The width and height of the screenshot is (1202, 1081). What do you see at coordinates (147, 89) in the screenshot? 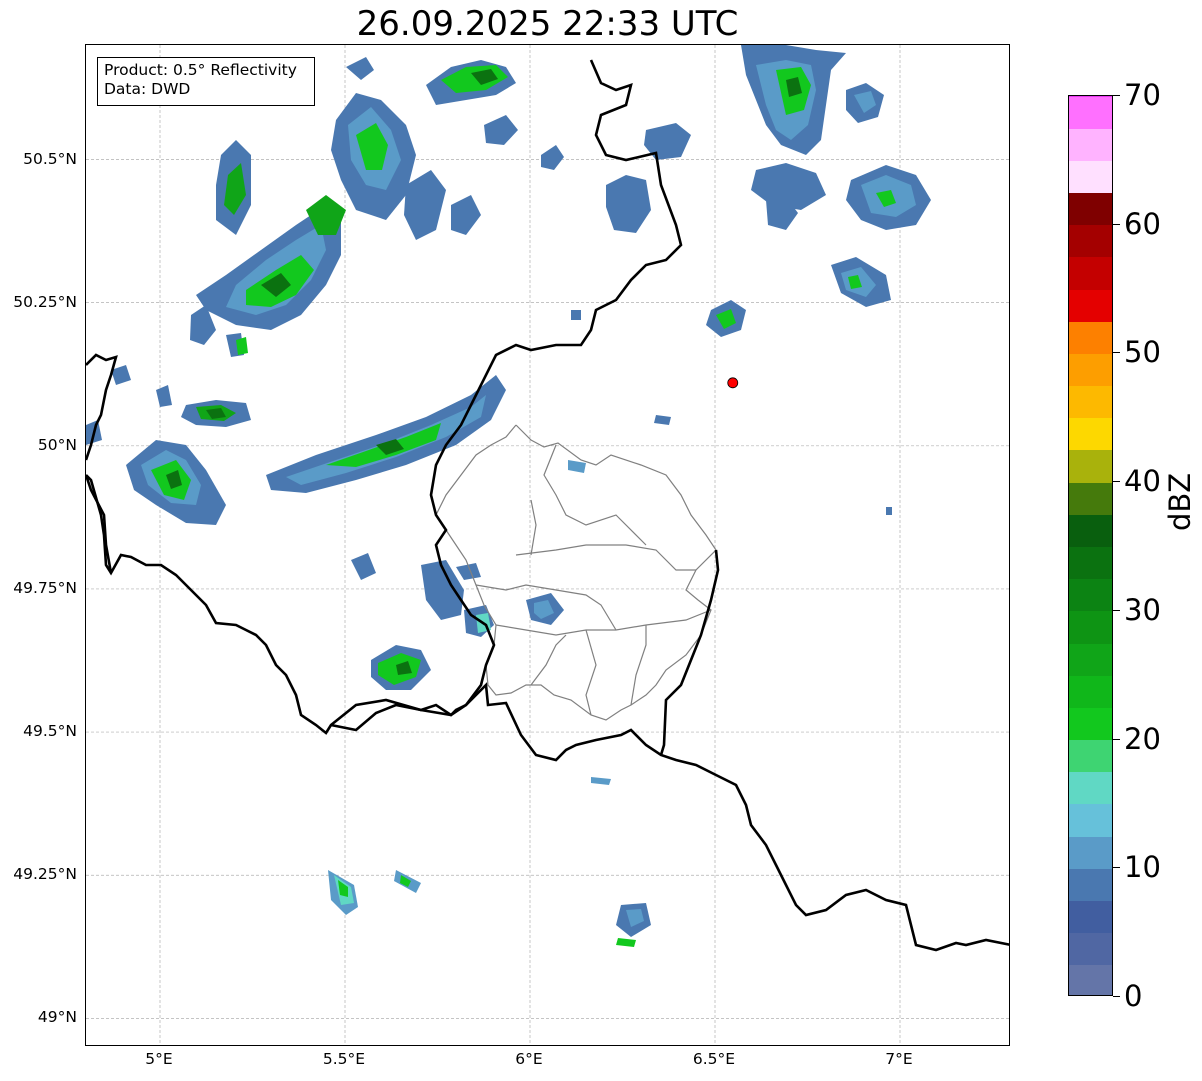
I see `data-source-label: Data: DWD` at bounding box center [147, 89].